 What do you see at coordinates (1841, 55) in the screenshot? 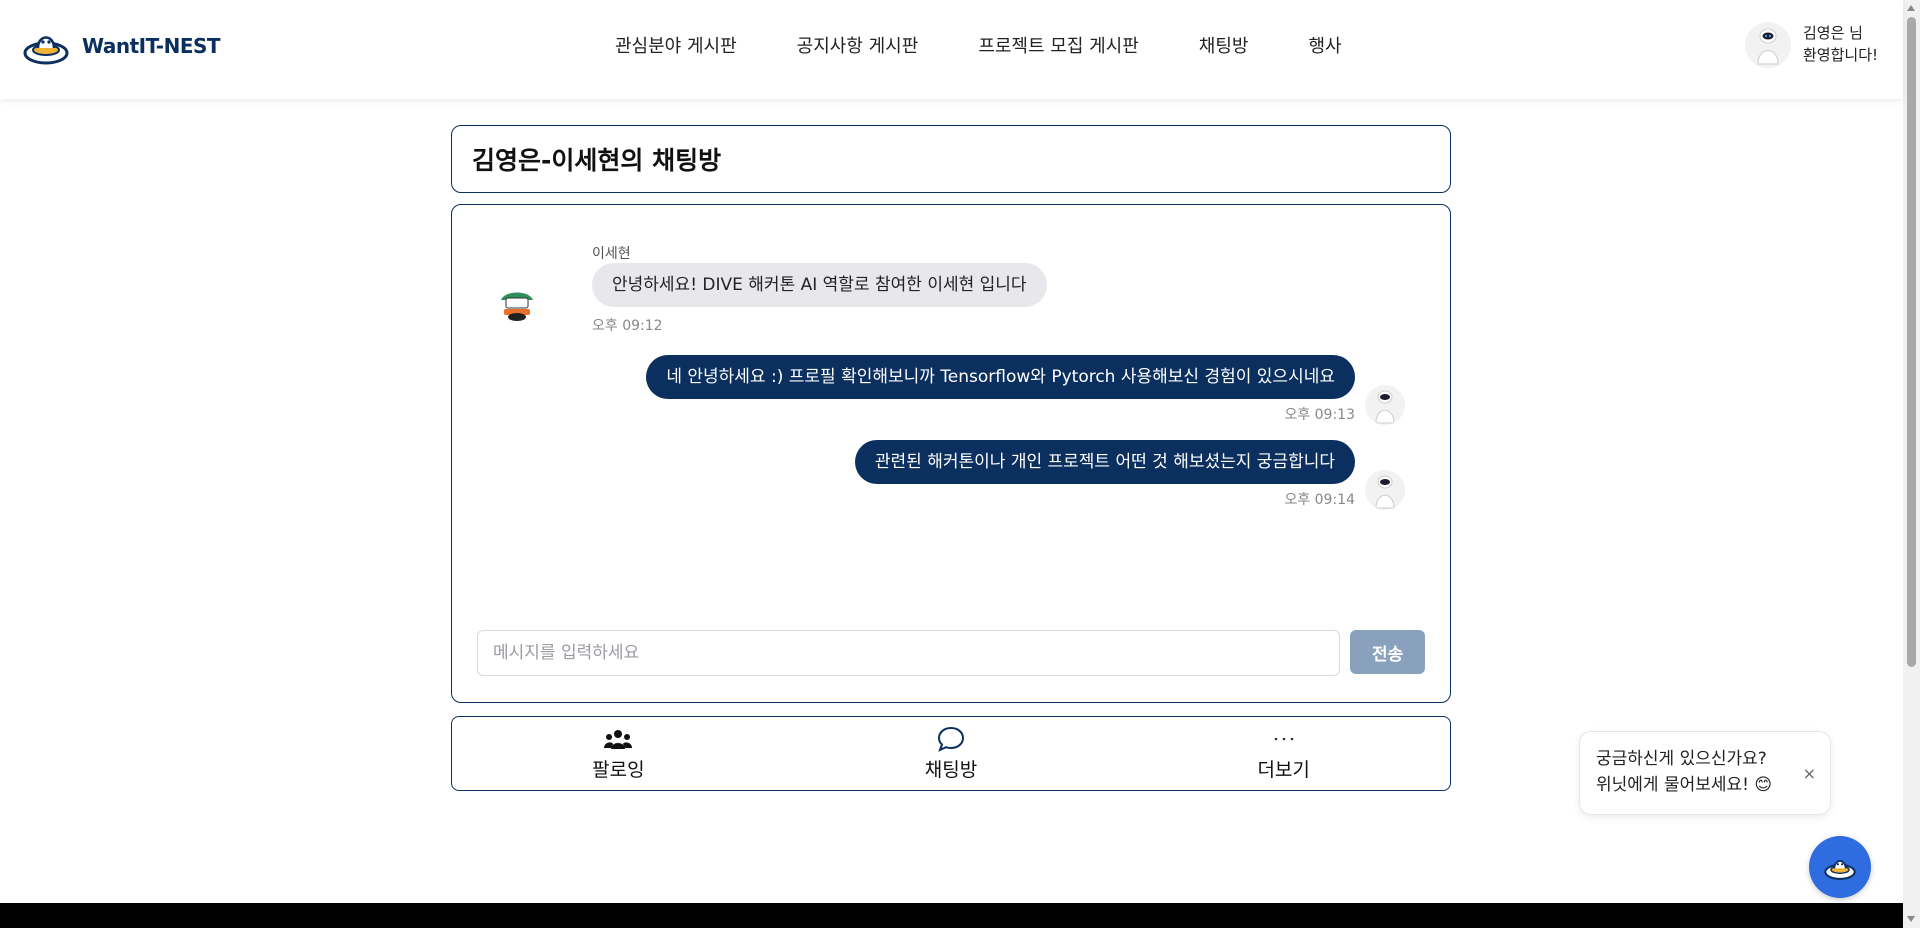
I see `welcome-text: 환영합니다!` at bounding box center [1841, 55].